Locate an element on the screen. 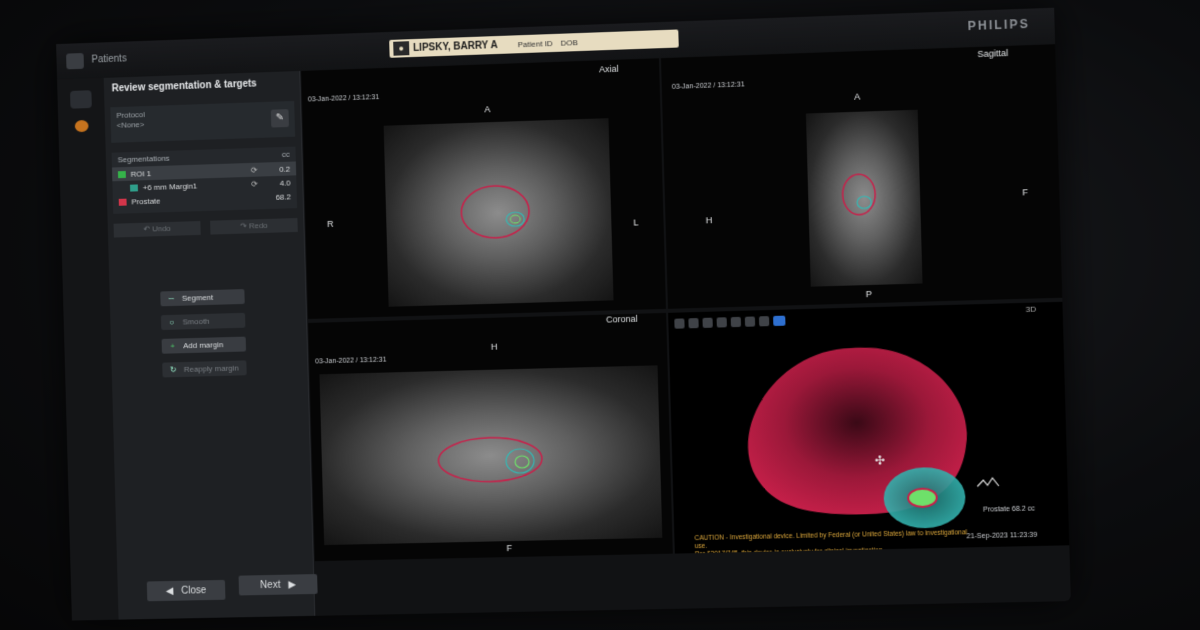 The height and width of the screenshot is (630, 1200). patient-id-label: Patient ID is located at coordinates (535, 43).